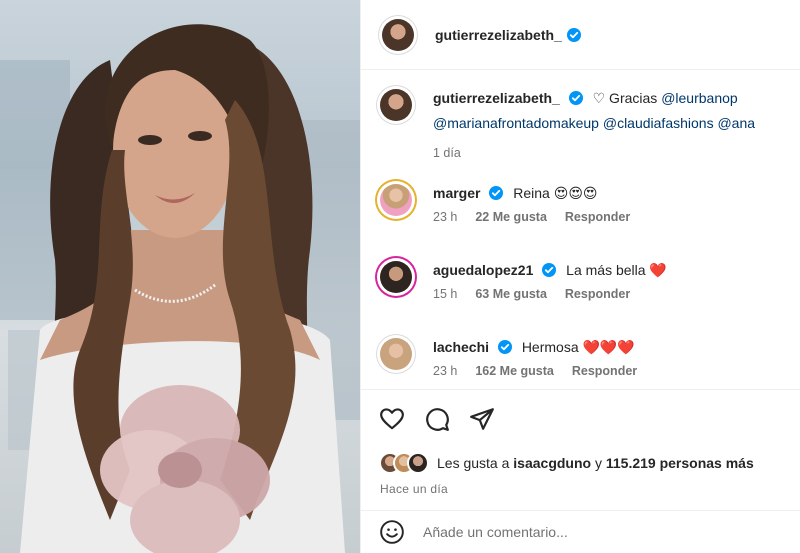 This screenshot has width=800, height=553. Describe the element at coordinates (699, 98) in the screenshot. I see `caption-mention: @leurbanop` at that location.